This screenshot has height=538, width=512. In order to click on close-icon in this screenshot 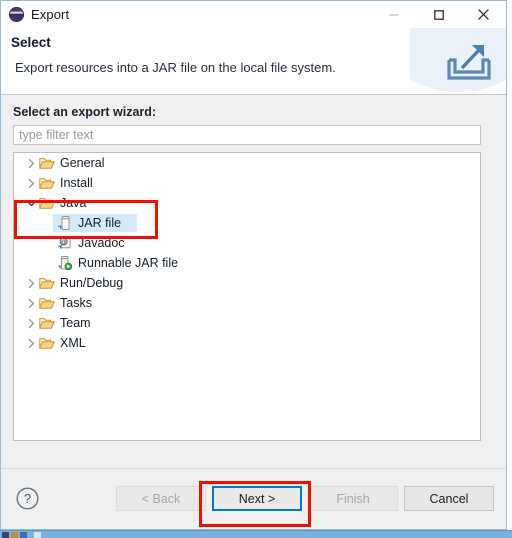, I will do `click(483, 14)`.